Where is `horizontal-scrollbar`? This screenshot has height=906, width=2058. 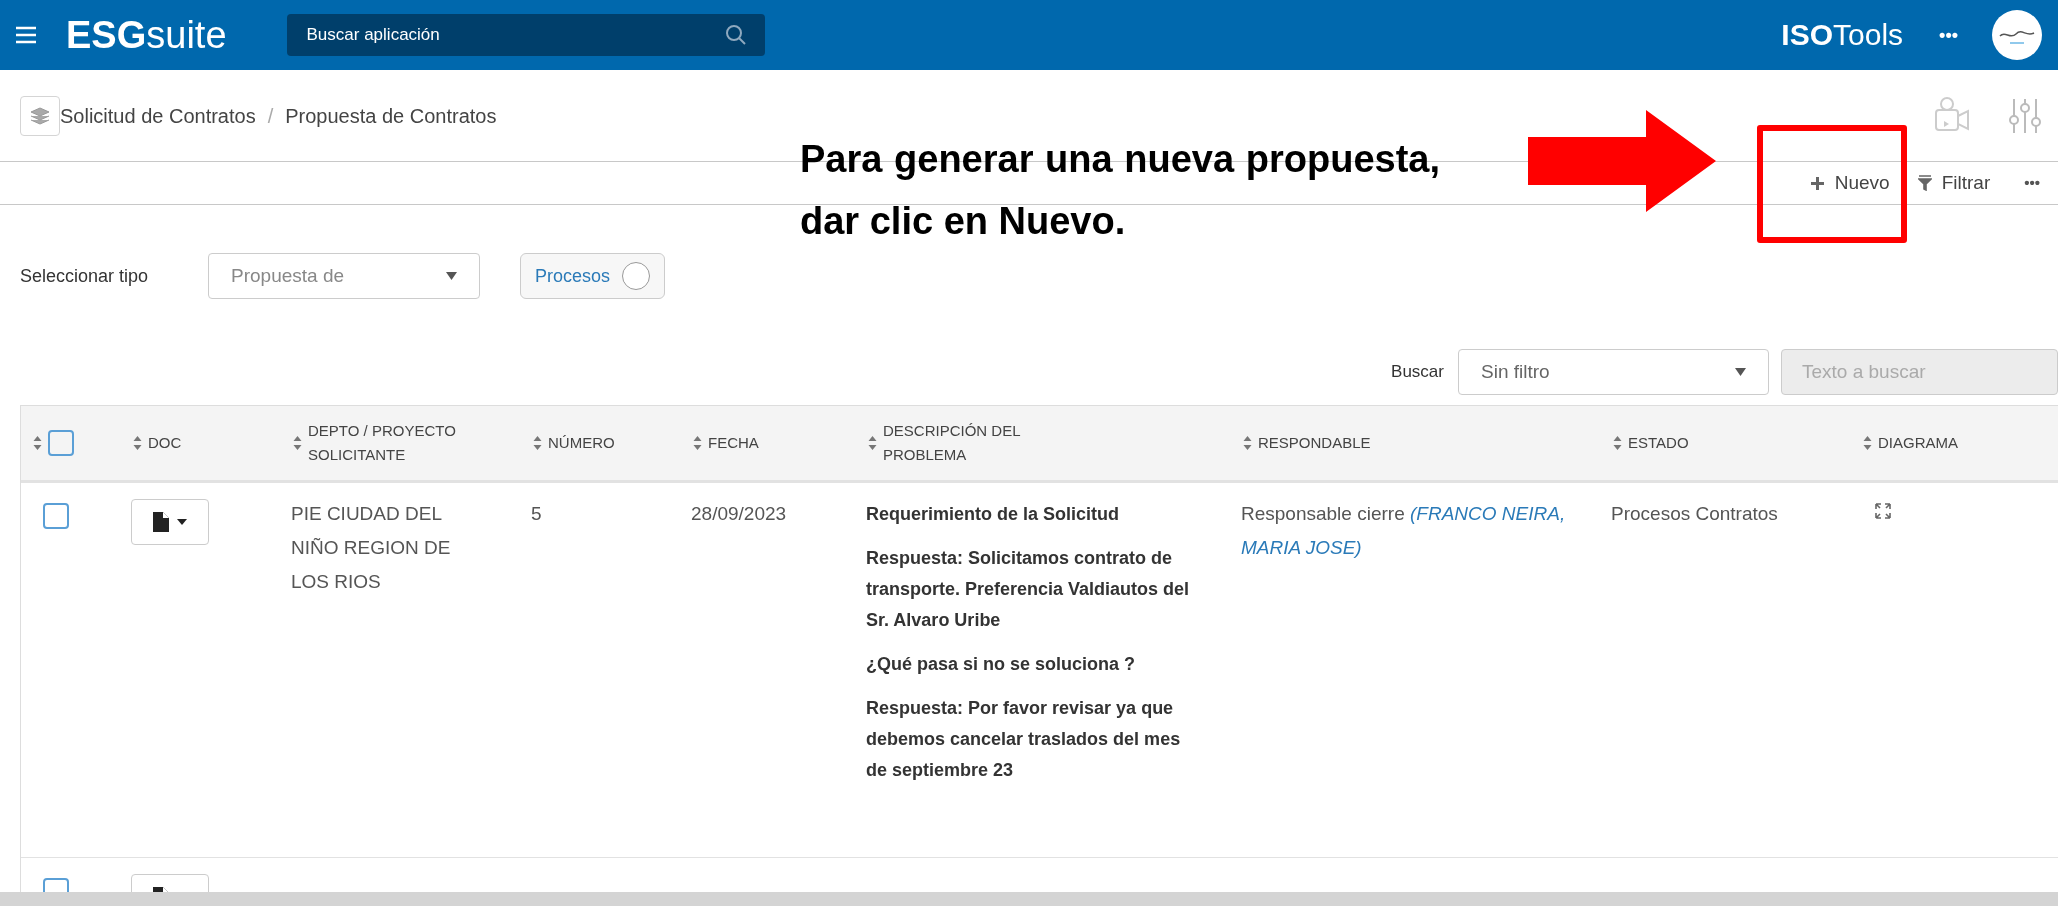 horizontal-scrollbar is located at coordinates (1029, 899).